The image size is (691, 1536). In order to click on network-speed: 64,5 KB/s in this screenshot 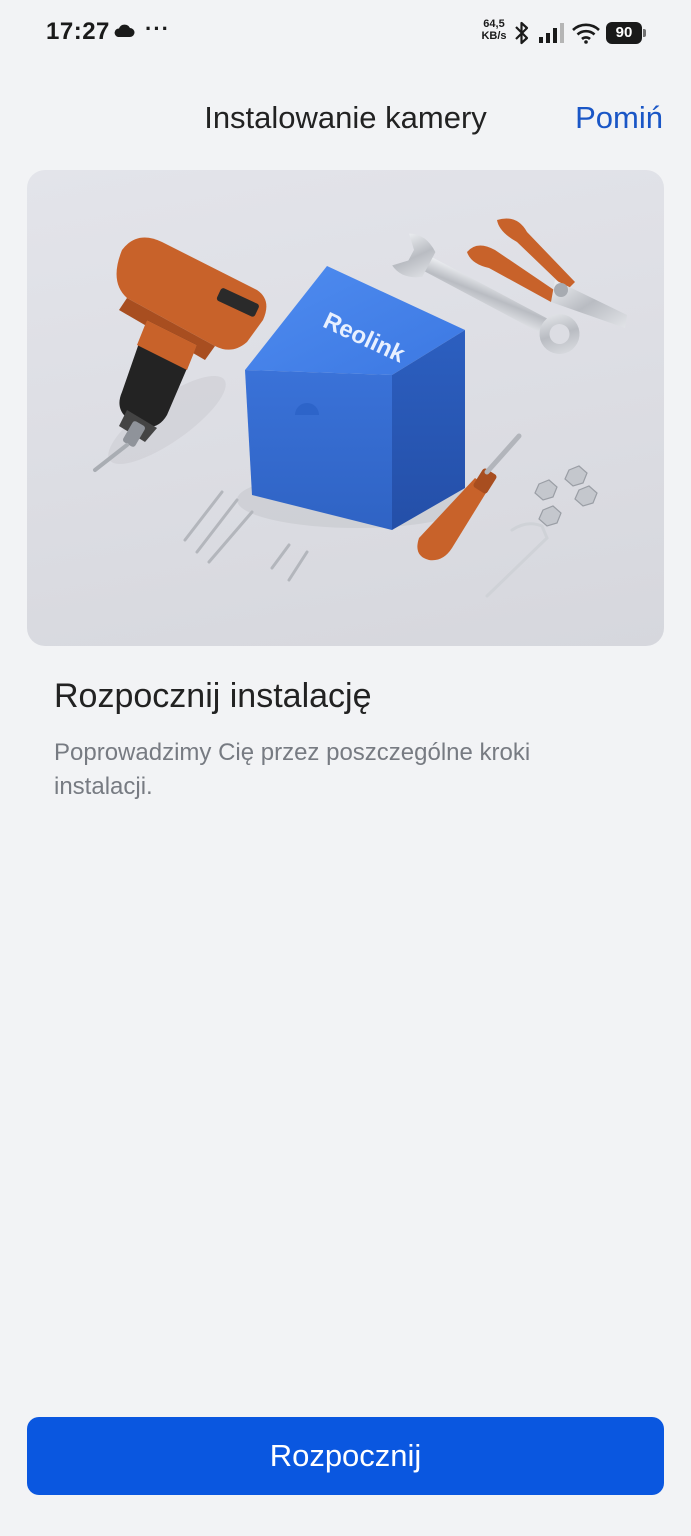, I will do `click(494, 30)`.